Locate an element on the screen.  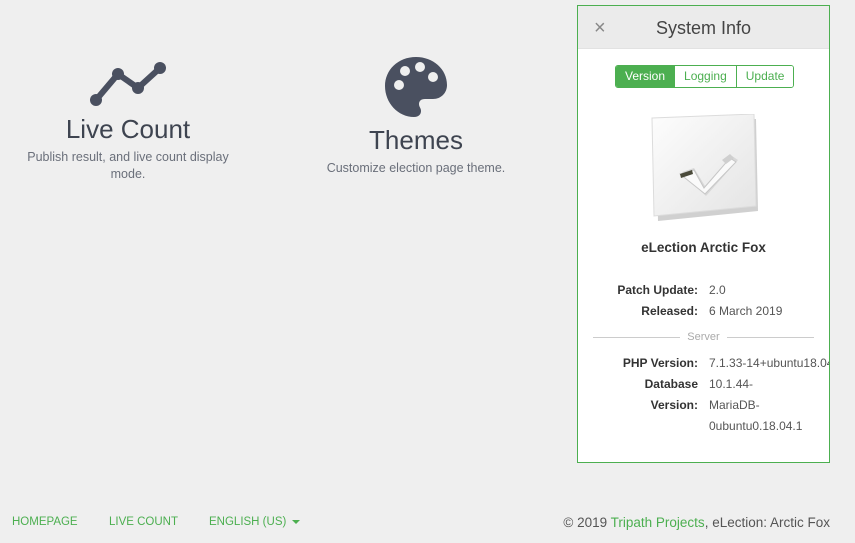
product-logo-icon is located at coordinates (704, 167).